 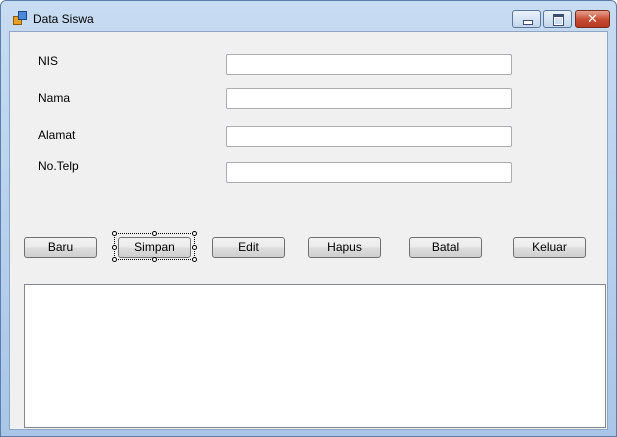 I want to click on window-title: Data Siswa, so click(x=63, y=19).